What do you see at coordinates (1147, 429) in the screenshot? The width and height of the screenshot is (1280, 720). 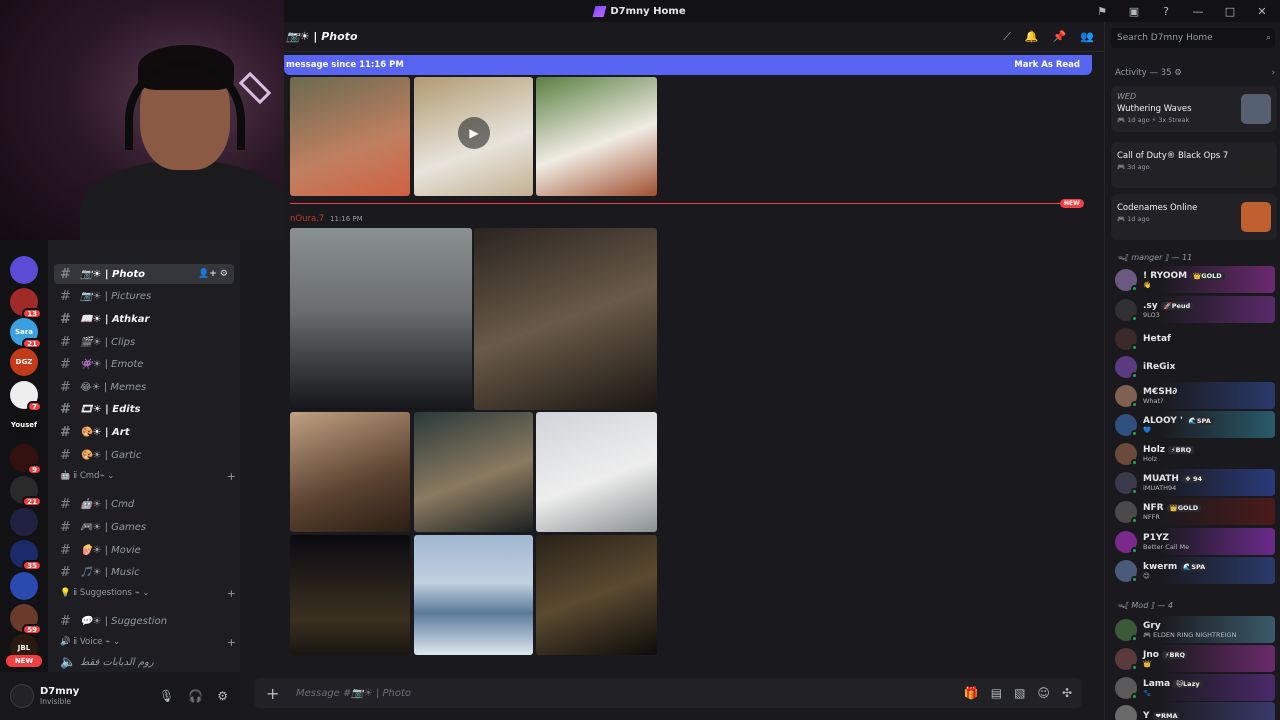 I see `member-status: 💙` at bounding box center [1147, 429].